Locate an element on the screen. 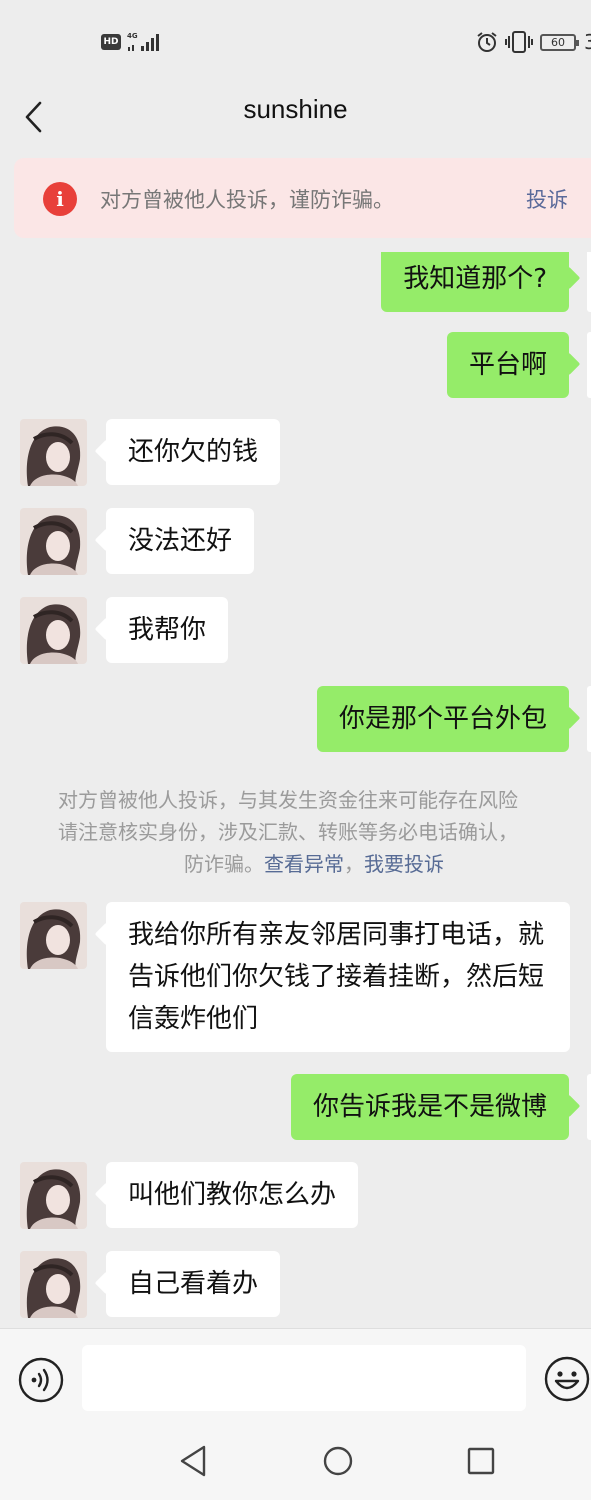  incoming-message-bubble: 自己看着办 is located at coordinates (193, 1284).